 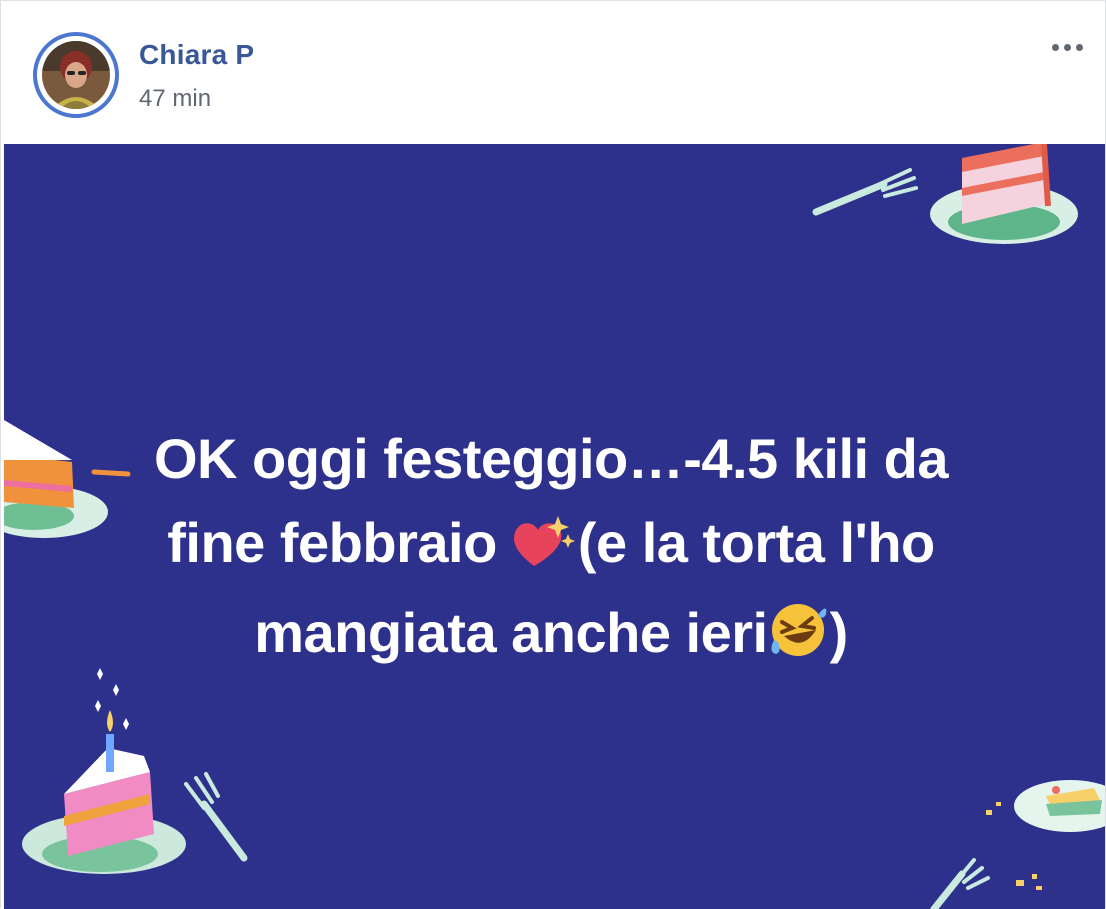 I want to click on more-options-button, so click(x=1067, y=47).